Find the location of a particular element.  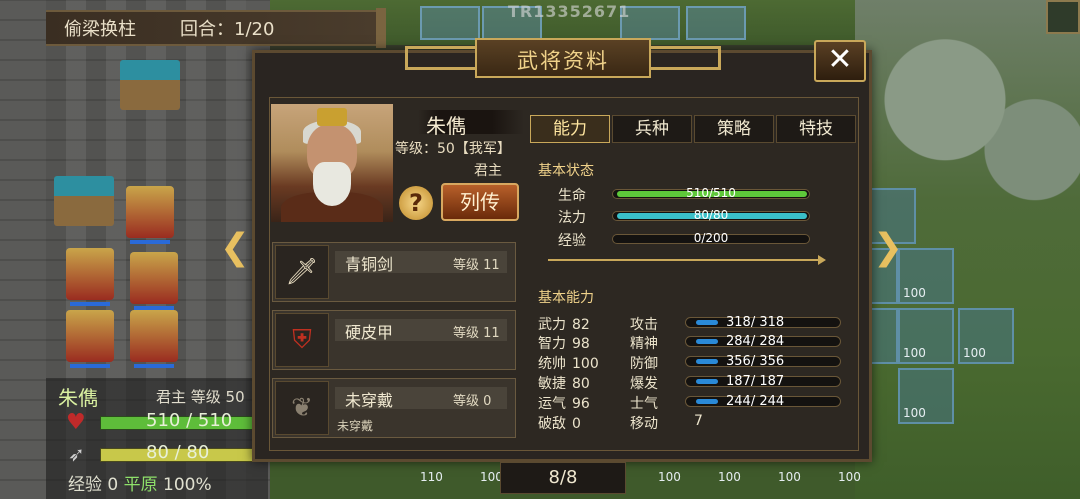

watermark: TR13352671 is located at coordinates (569, 11).